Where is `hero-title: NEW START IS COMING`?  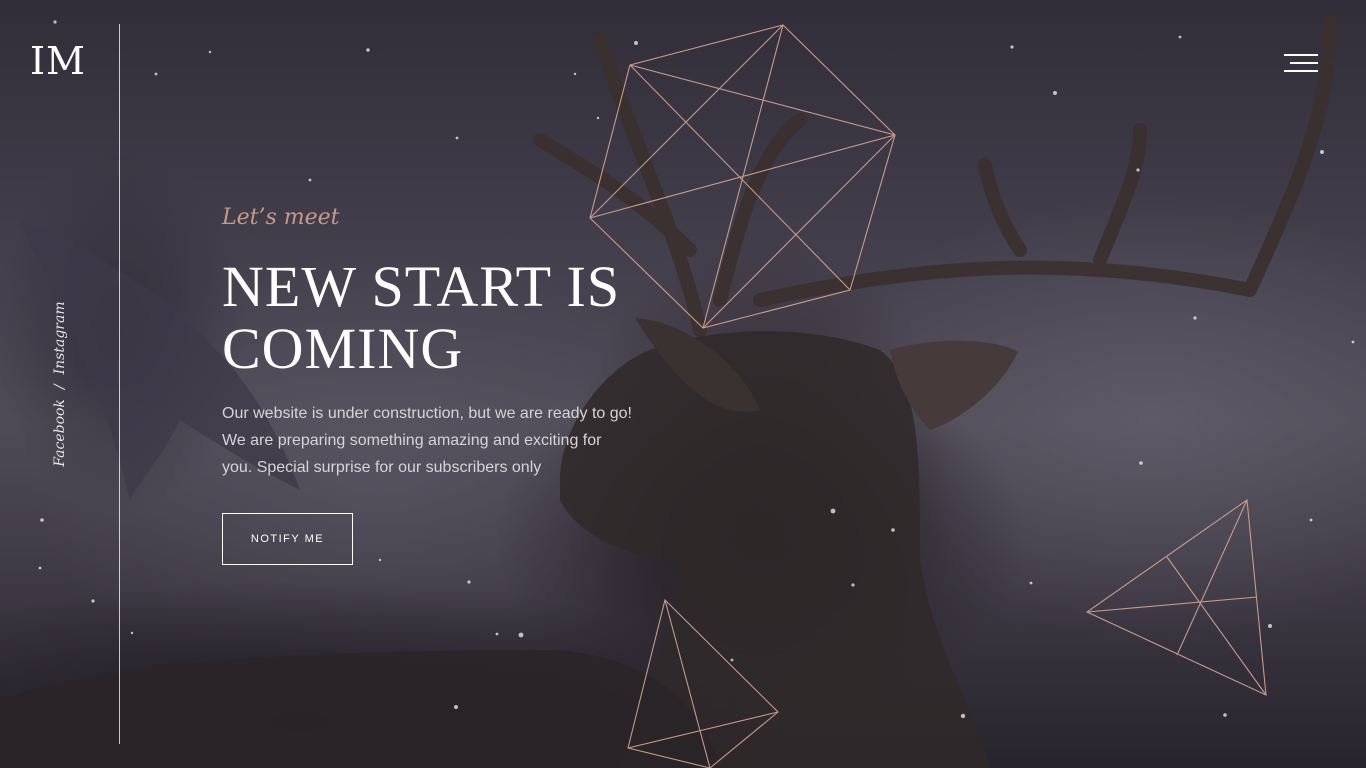 hero-title: NEW START IS COMING is located at coordinates (421, 317).